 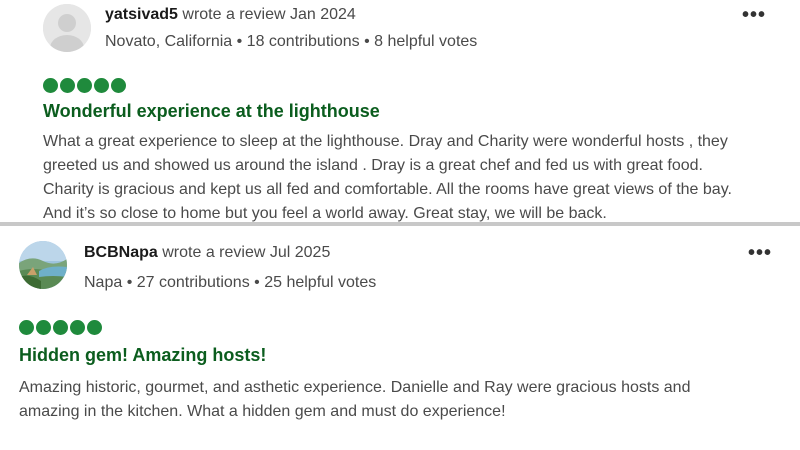 I want to click on review-header: yatsivad5 wrote a review Jan 2024, so click(x=230, y=15).